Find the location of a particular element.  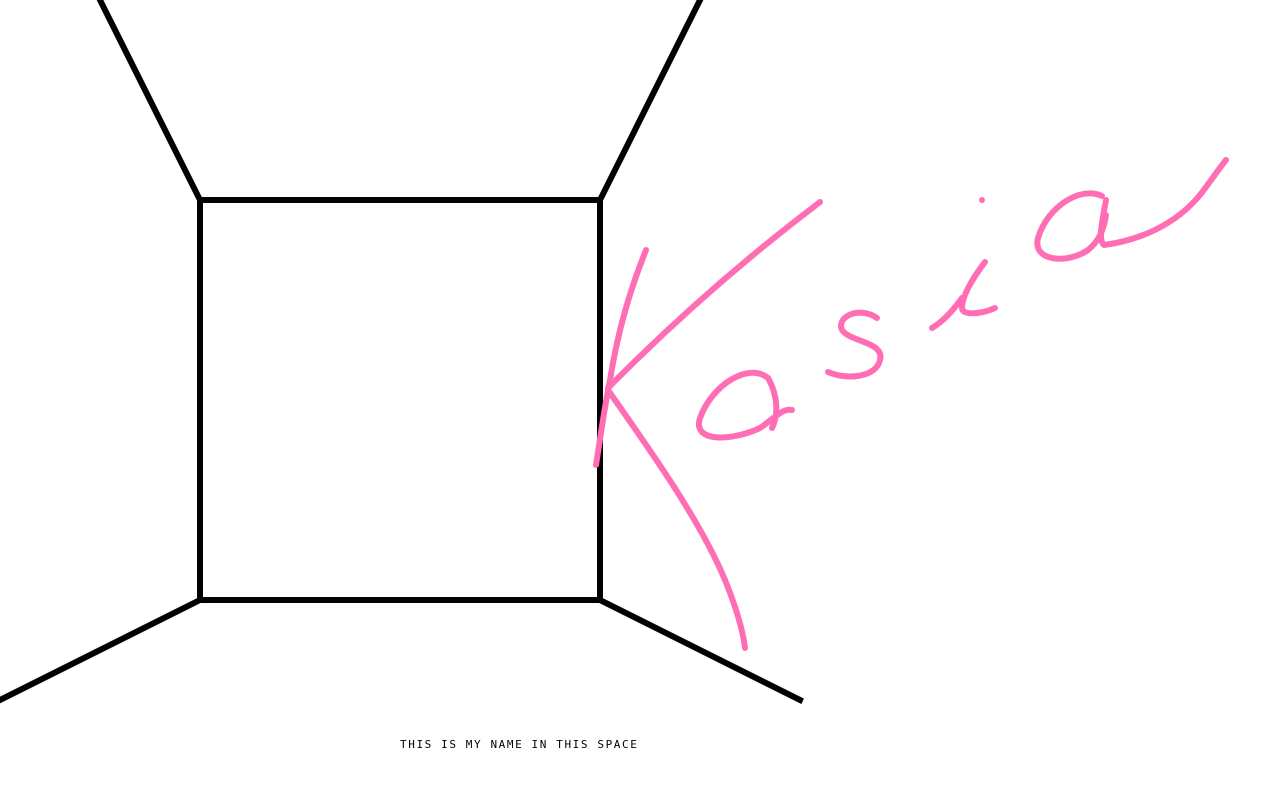

caption-text: THIS IS MY NAME IN THIS SPACE is located at coordinates (519, 744).